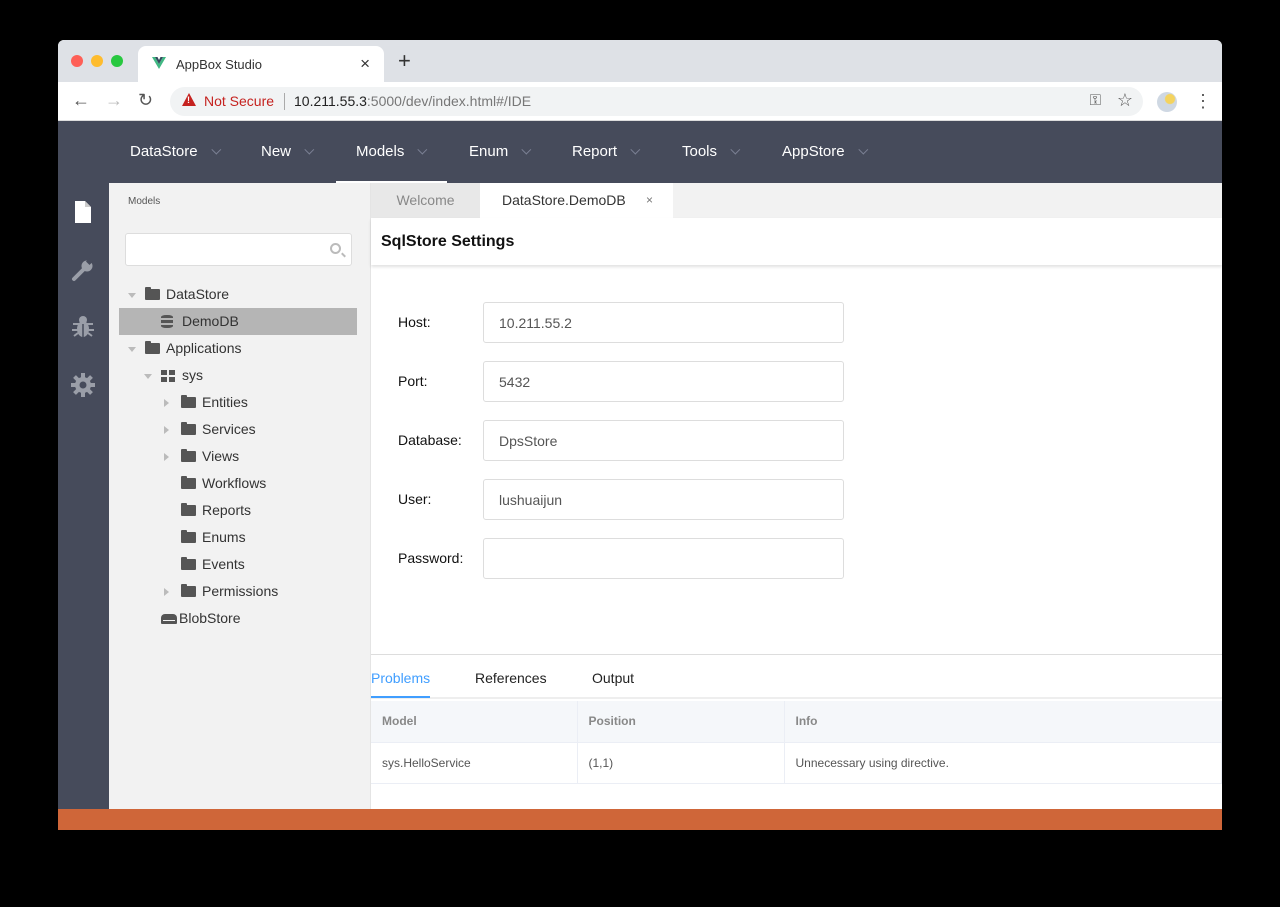 The image size is (1280, 907). I want to click on password-row: Password:, so click(796, 558).